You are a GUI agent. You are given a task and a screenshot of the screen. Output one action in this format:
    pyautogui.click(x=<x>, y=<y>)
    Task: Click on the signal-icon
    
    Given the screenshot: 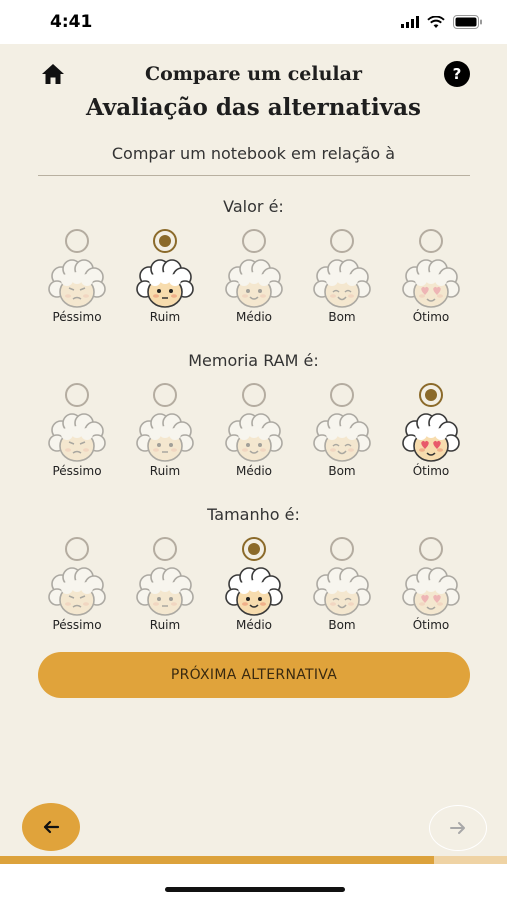 What is the action you would take?
    pyautogui.click(x=410, y=22)
    